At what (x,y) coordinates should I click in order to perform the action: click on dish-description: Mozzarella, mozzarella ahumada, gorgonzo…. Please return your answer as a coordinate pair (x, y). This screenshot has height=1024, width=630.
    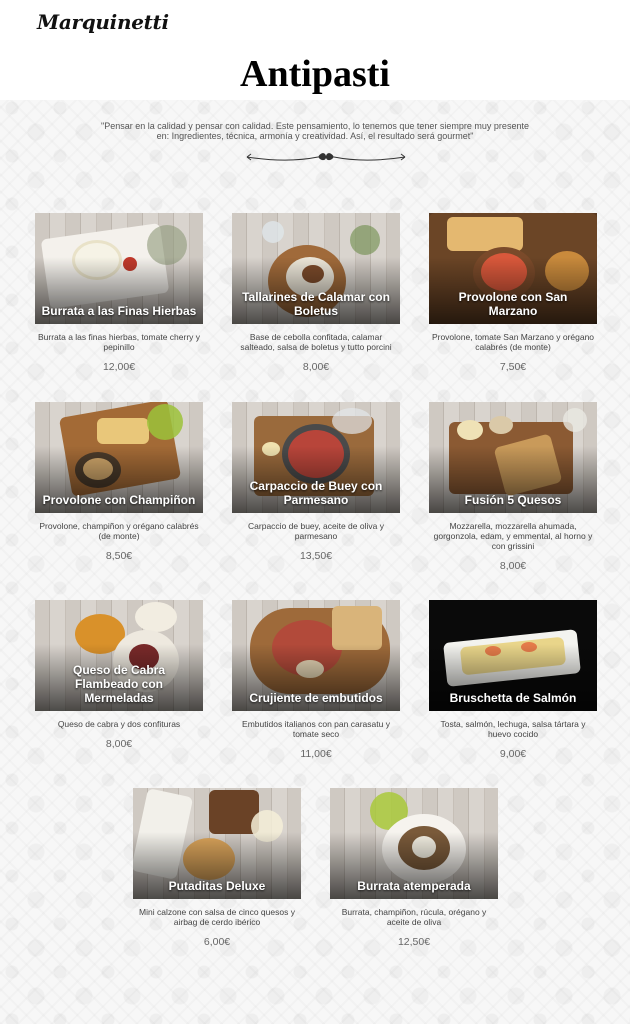
    Looking at the image, I should click on (513, 536).